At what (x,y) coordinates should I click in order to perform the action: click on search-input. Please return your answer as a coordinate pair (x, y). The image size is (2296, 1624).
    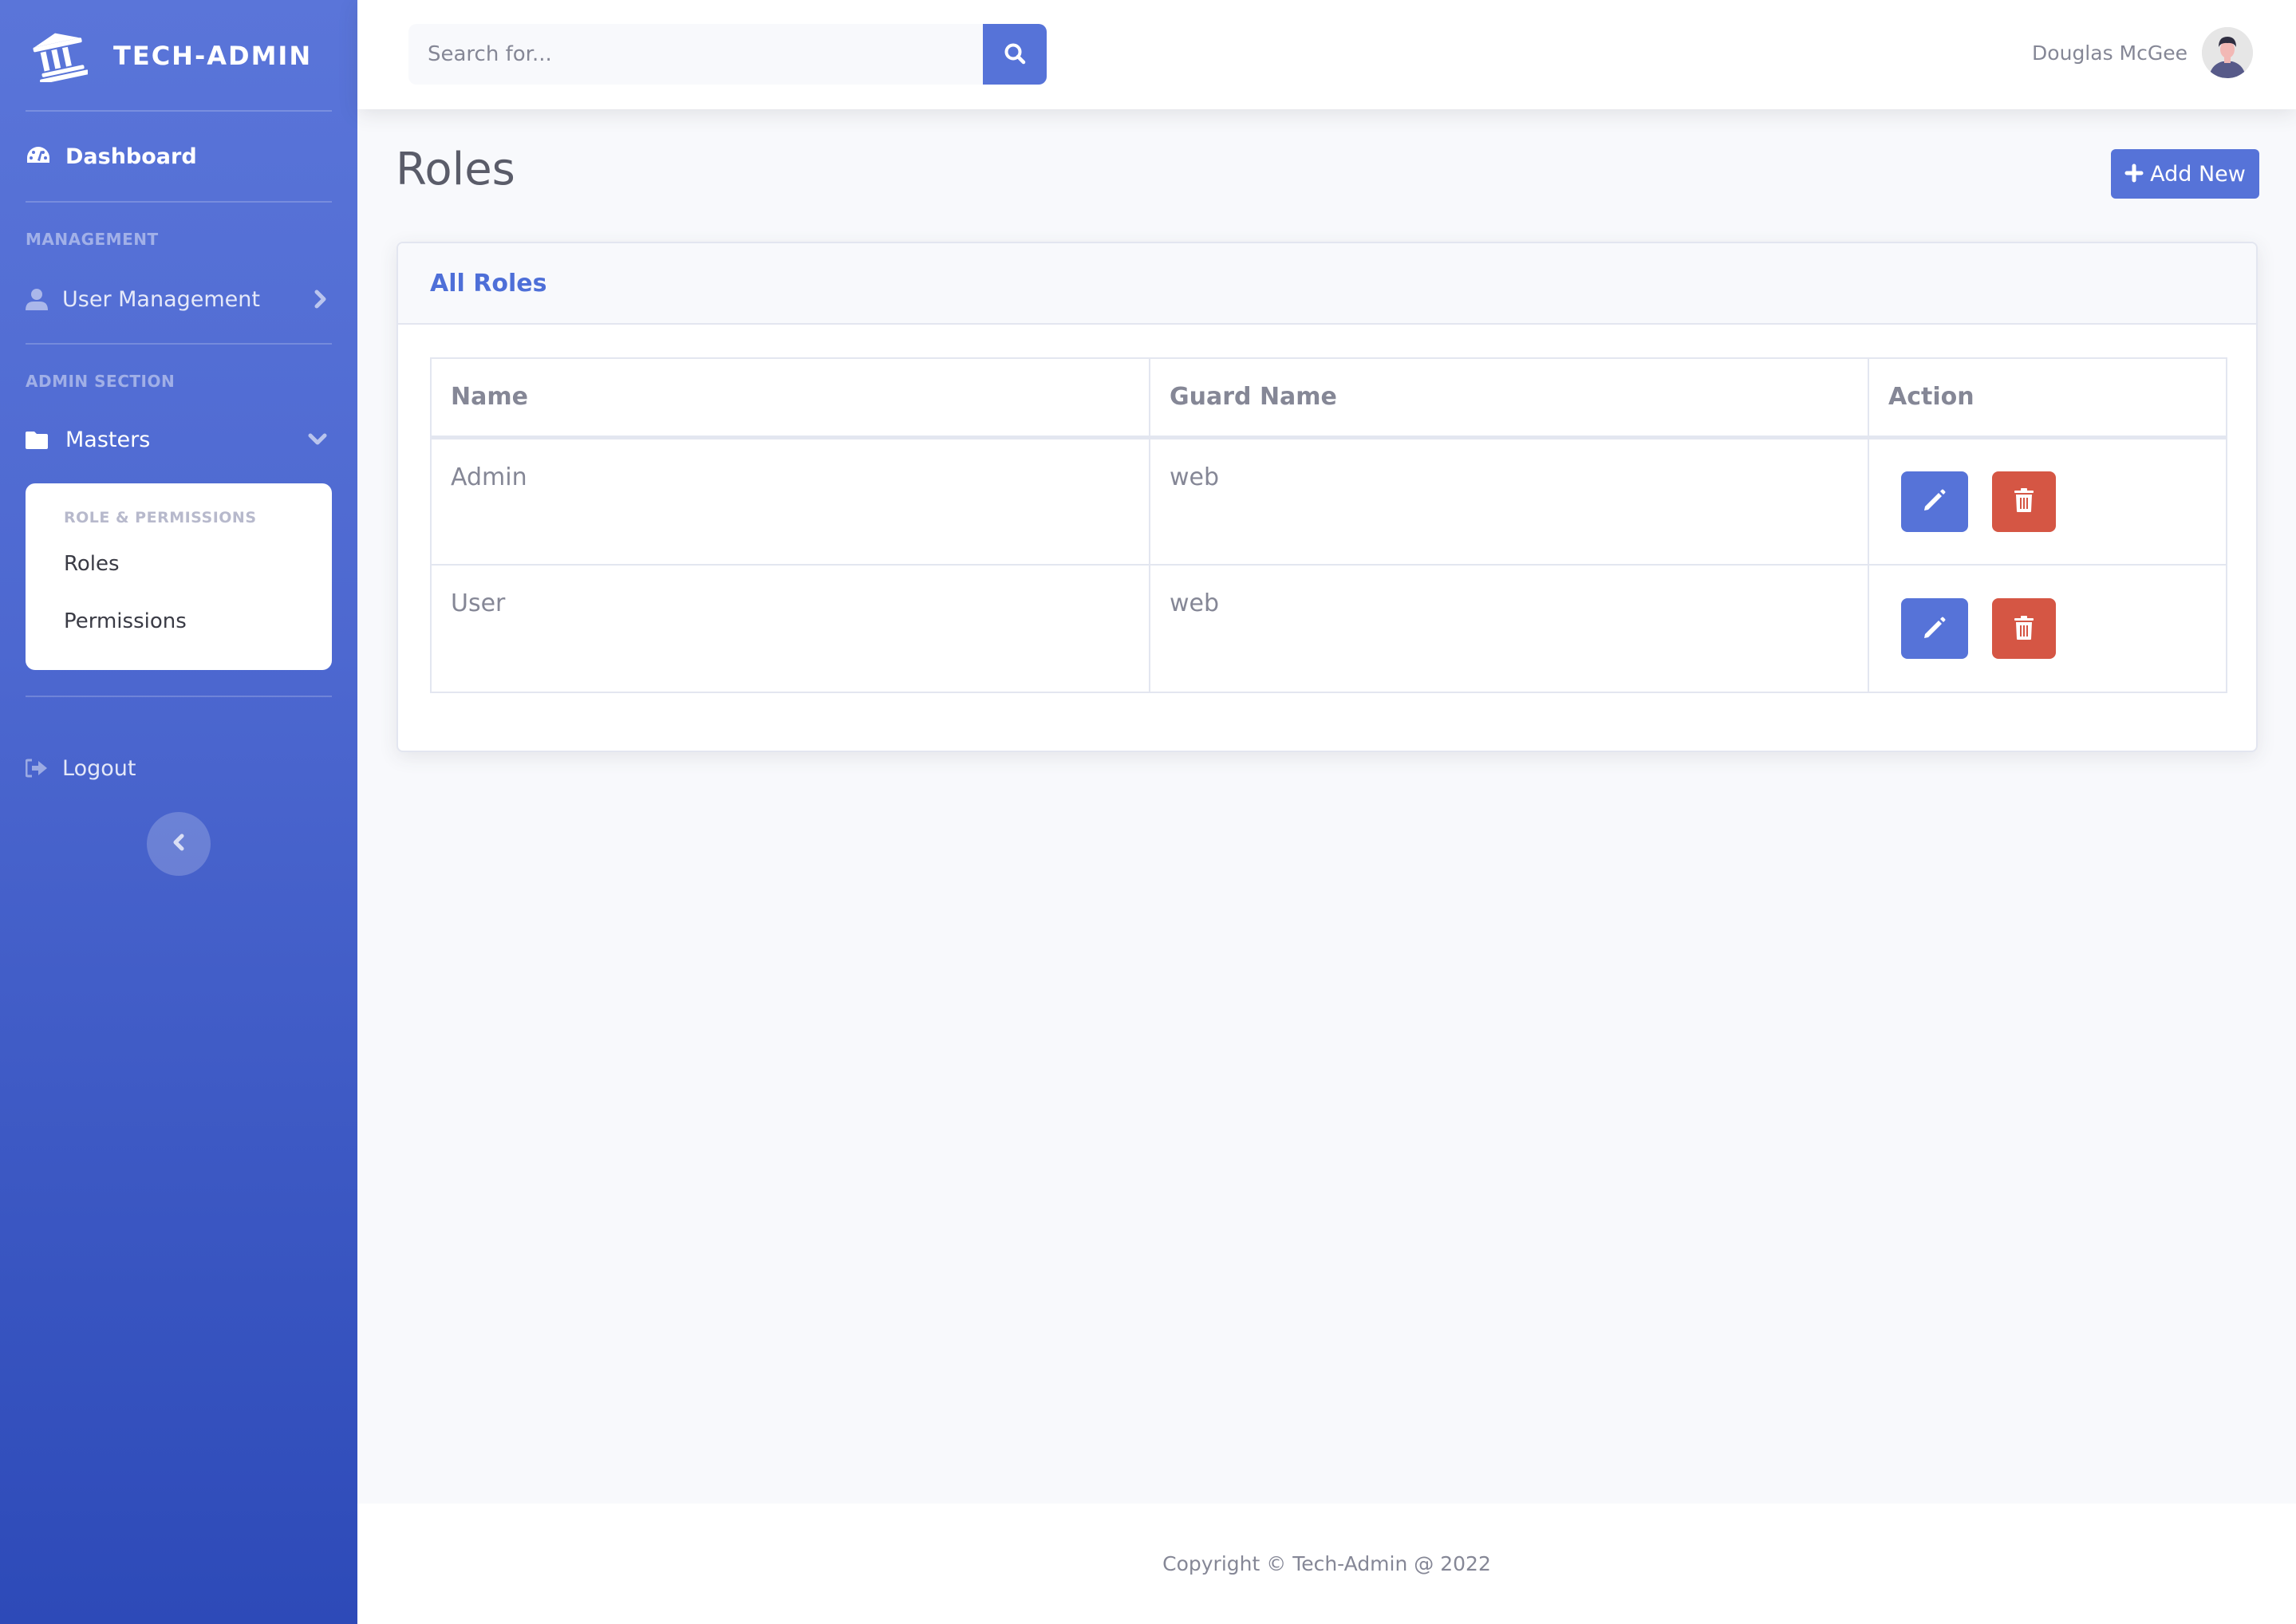
    Looking at the image, I should click on (695, 55).